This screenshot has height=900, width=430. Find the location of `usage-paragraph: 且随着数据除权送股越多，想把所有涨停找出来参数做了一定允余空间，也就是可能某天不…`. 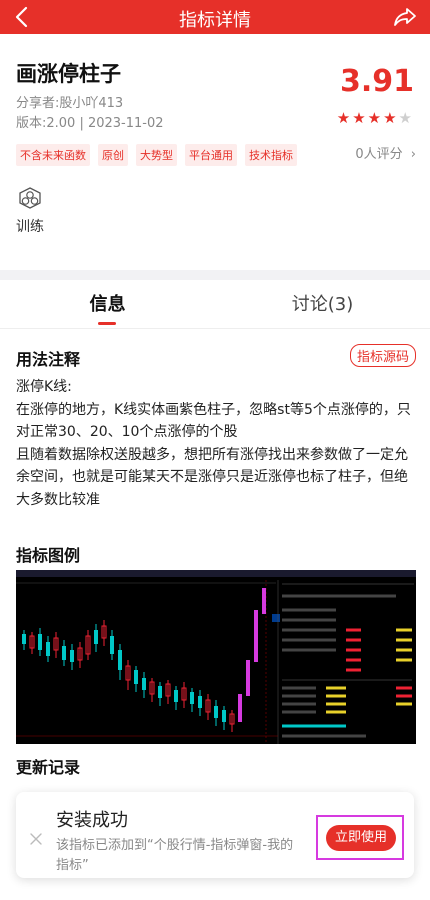

usage-paragraph: 且随着数据除权送股越多，想把所有涨停找出来参数做了一定允余空间，也就是可能某天不… is located at coordinates (212, 477).